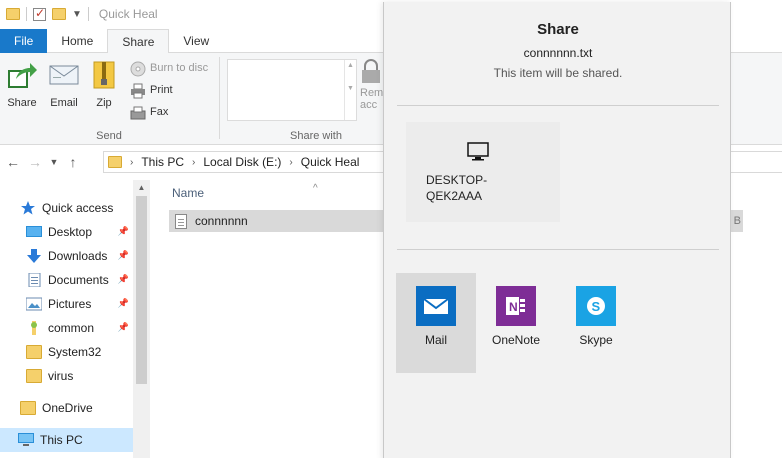  Describe the element at coordinates (138, 41) in the screenshot. I see `tab-share: Share` at that location.